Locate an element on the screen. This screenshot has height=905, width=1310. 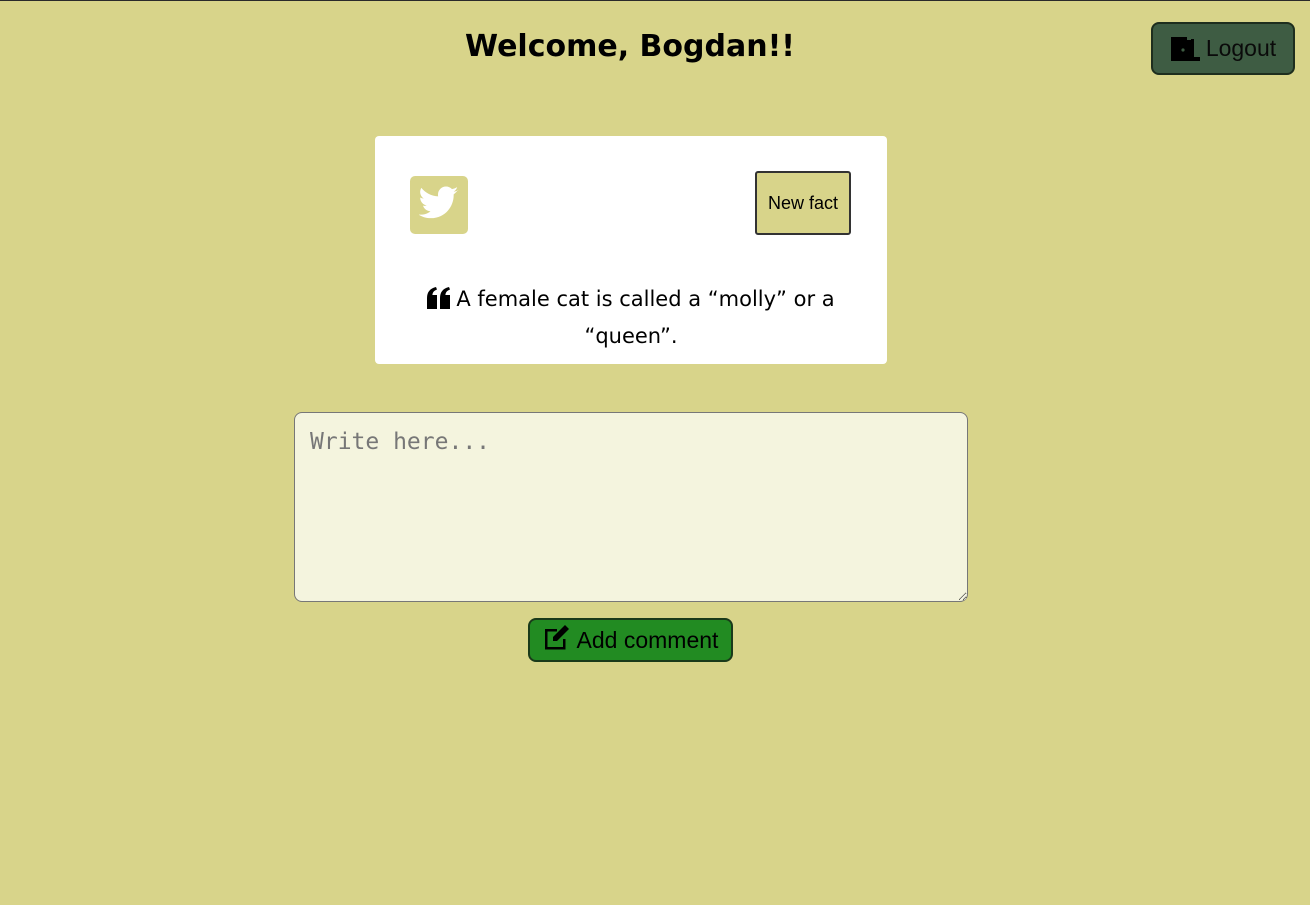
add-comment-label: Add comment is located at coordinates (647, 639).